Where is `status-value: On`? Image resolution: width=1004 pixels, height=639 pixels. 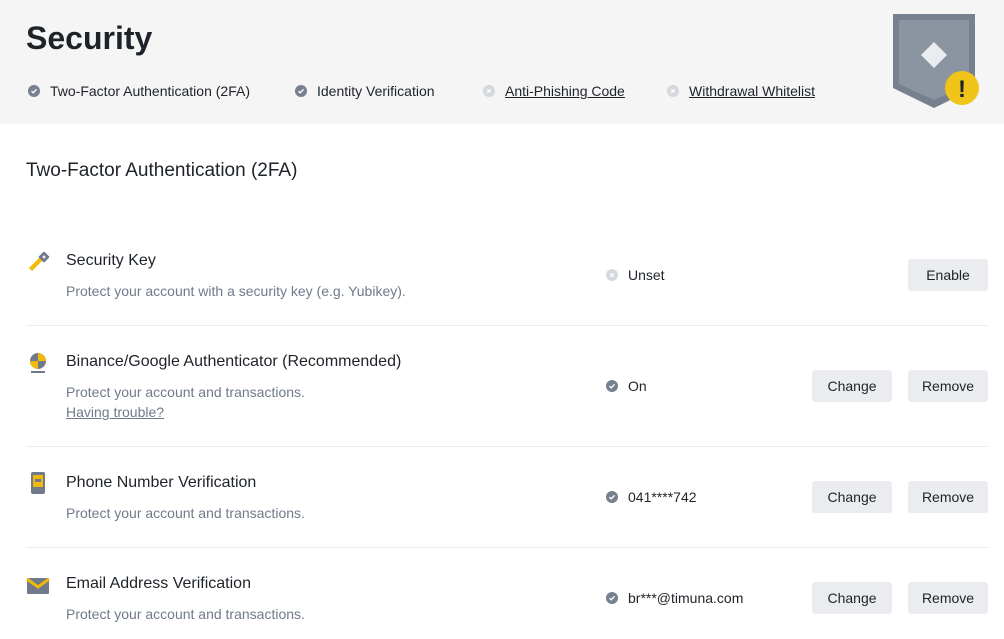
status-value: On is located at coordinates (637, 386).